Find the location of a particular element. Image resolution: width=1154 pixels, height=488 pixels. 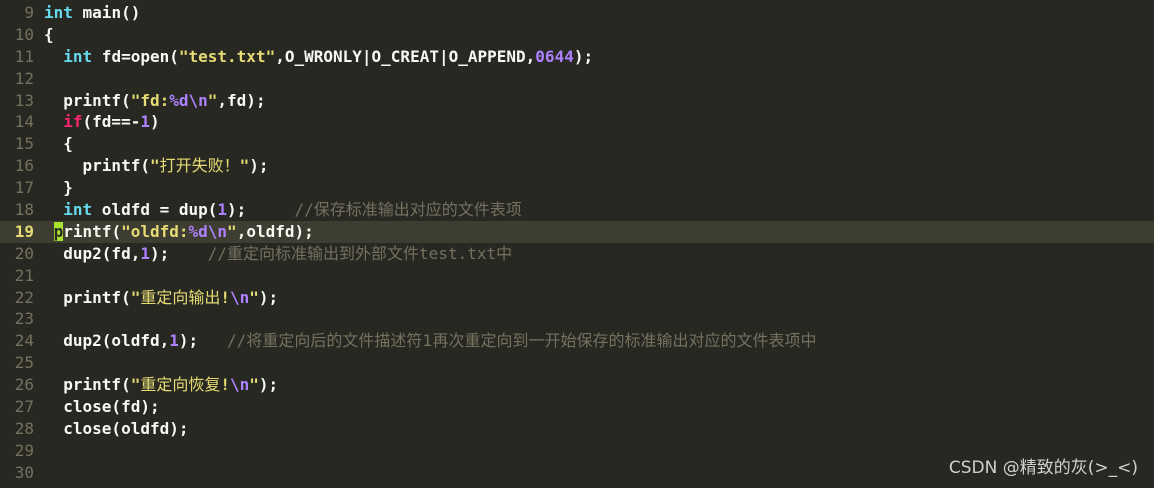

code-line: 19 printf("oldfd:%d\n",oldfd); is located at coordinates (577, 231).